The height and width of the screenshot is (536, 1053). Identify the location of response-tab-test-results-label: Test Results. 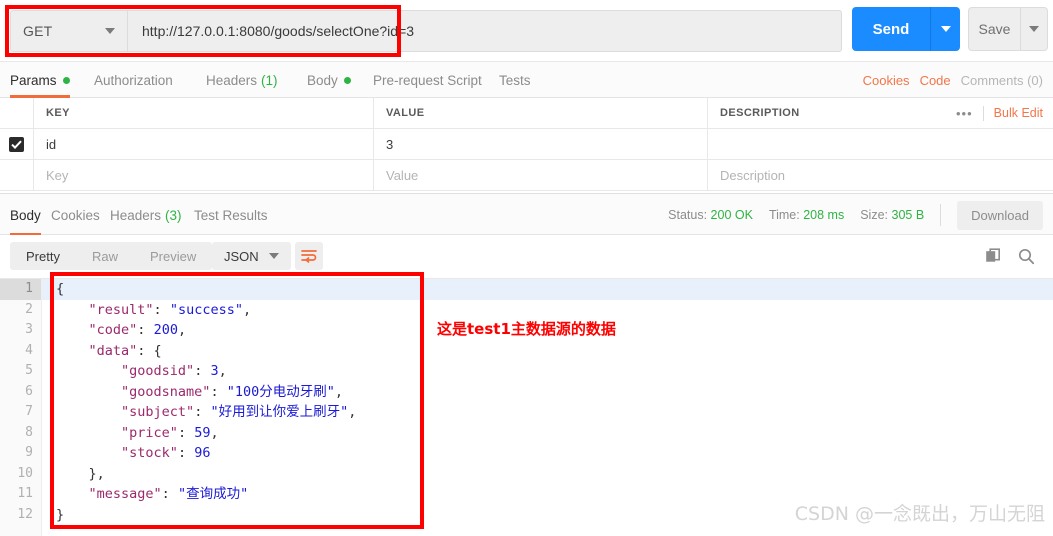
(231, 215).